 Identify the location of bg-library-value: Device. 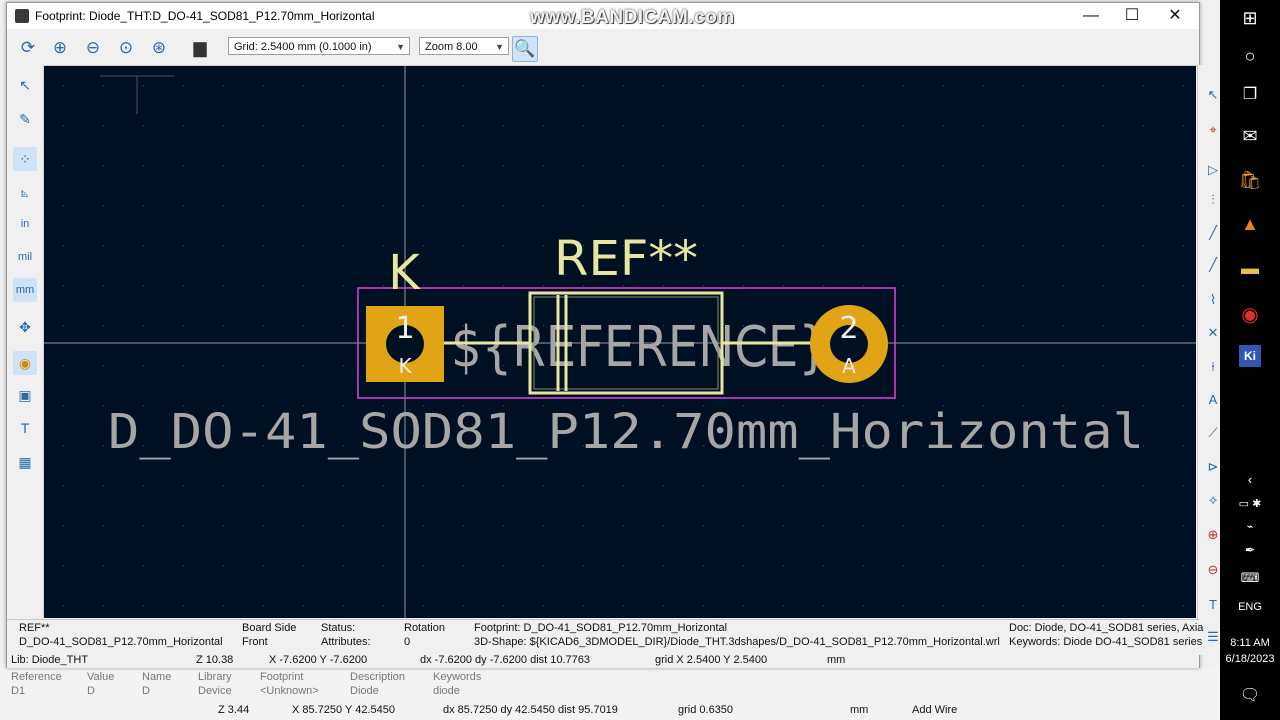
(215, 691).